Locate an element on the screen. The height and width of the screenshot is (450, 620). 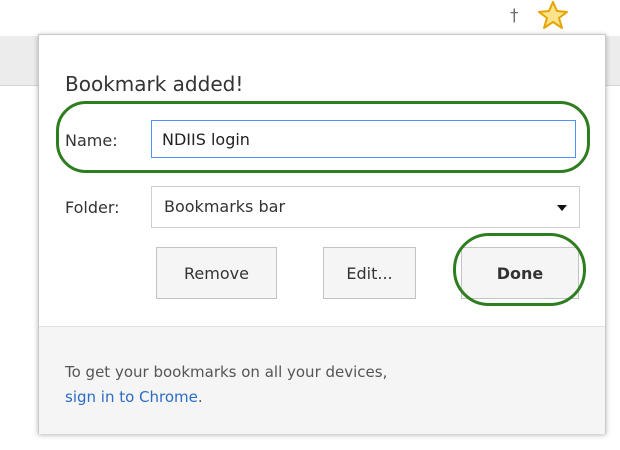
chevron-down-icon is located at coordinates (562, 208).